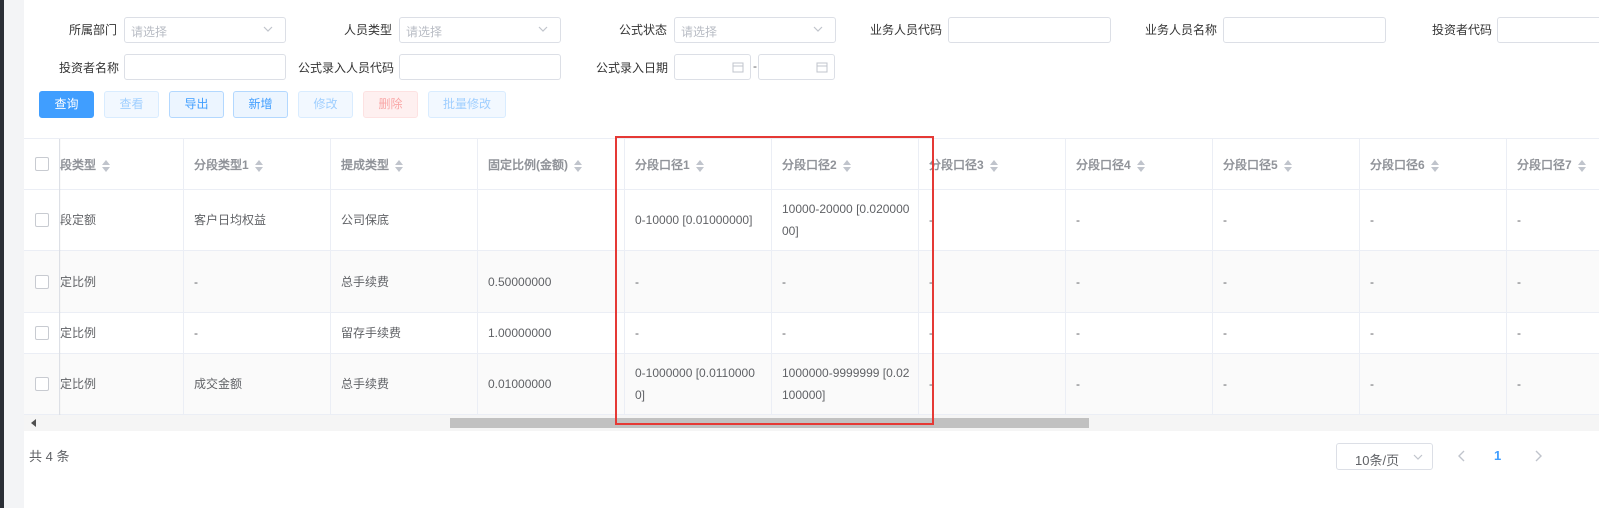  What do you see at coordinates (365, 165) in the screenshot?
I see `col-header-label: 提成类型` at bounding box center [365, 165].